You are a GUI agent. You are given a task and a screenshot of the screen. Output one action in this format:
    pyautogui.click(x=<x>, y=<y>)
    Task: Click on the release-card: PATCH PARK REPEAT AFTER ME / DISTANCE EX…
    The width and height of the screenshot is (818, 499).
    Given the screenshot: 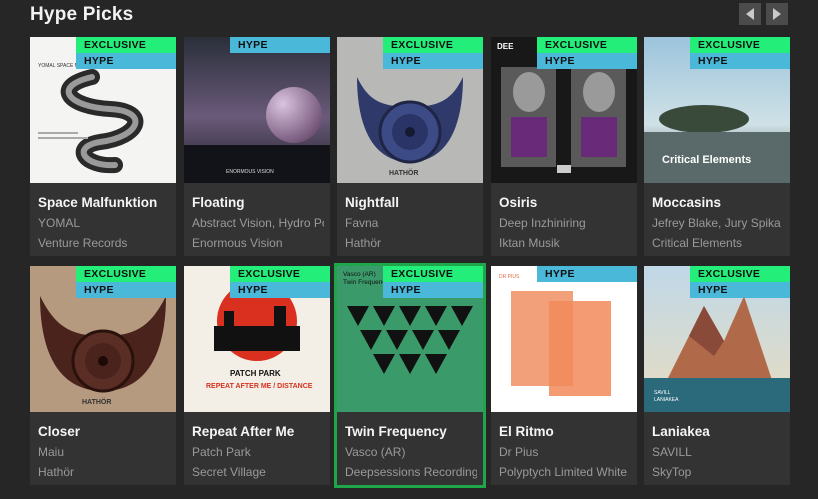 What is the action you would take?
    pyautogui.click(x=257, y=375)
    